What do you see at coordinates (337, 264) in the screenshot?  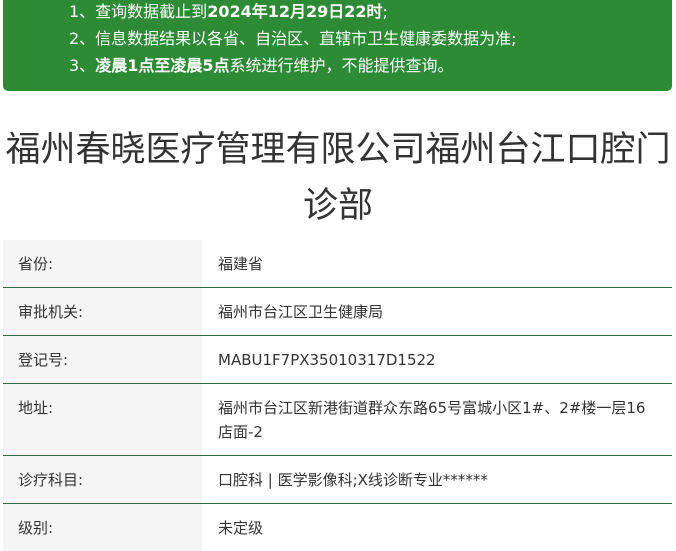 I see `table-row-province: 省份: 福建省` at bounding box center [337, 264].